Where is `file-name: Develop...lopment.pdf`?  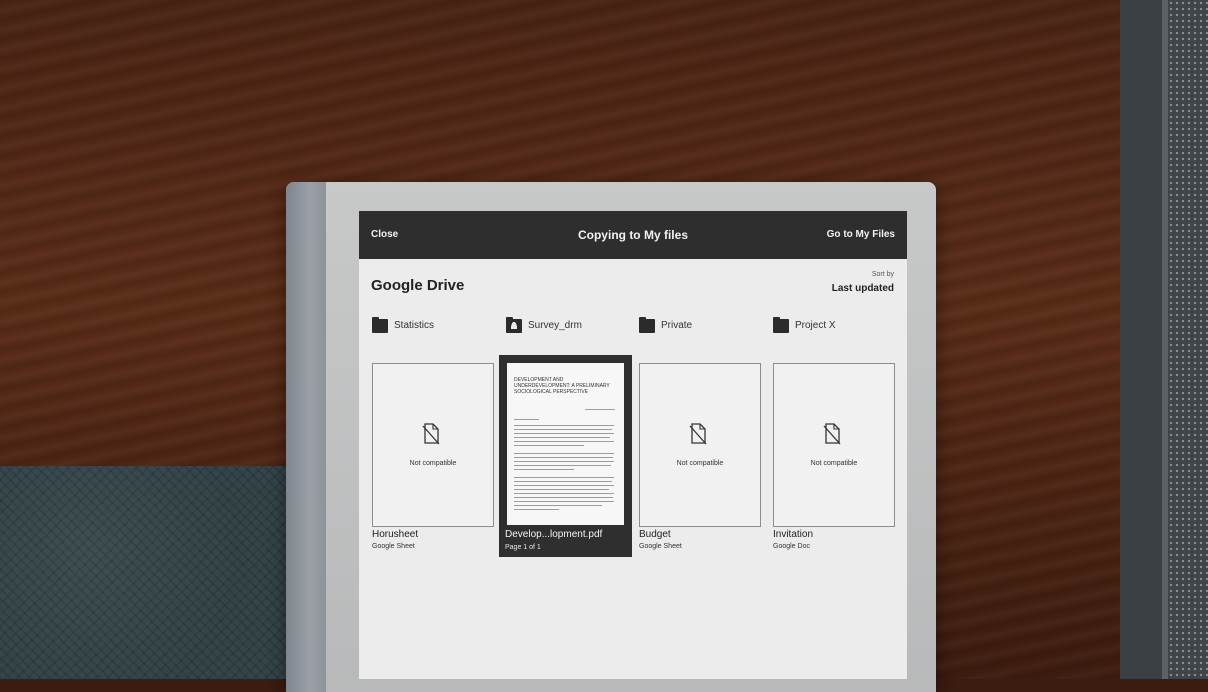
file-name: Develop...lopment.pdf is located at coordinates (554, 534).